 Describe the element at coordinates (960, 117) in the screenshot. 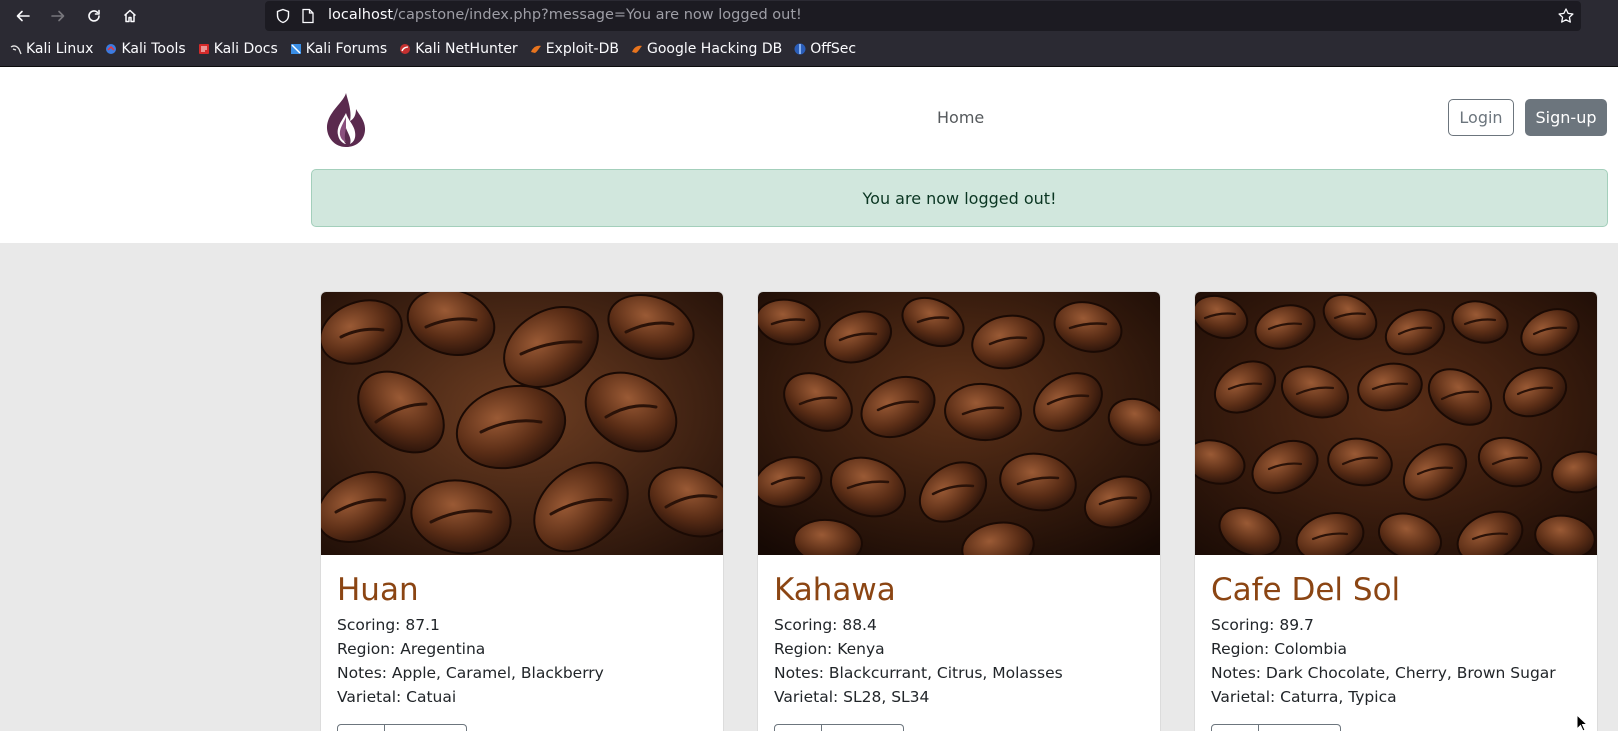

I see `nav-home-link: Home` at that location.